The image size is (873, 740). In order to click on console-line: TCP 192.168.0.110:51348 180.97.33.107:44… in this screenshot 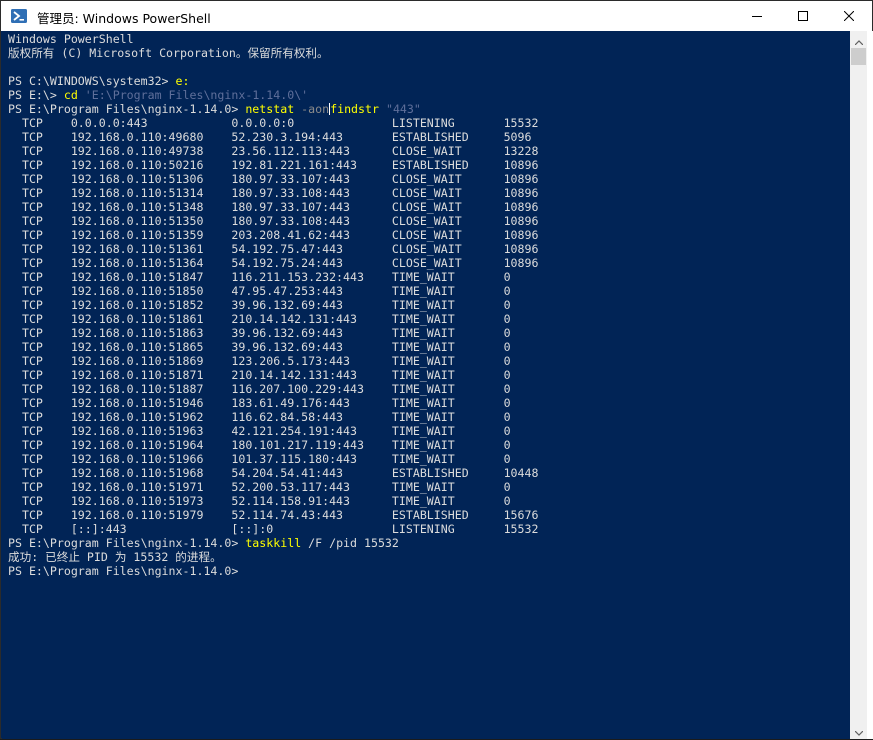, I will do `click(273, 207)`.